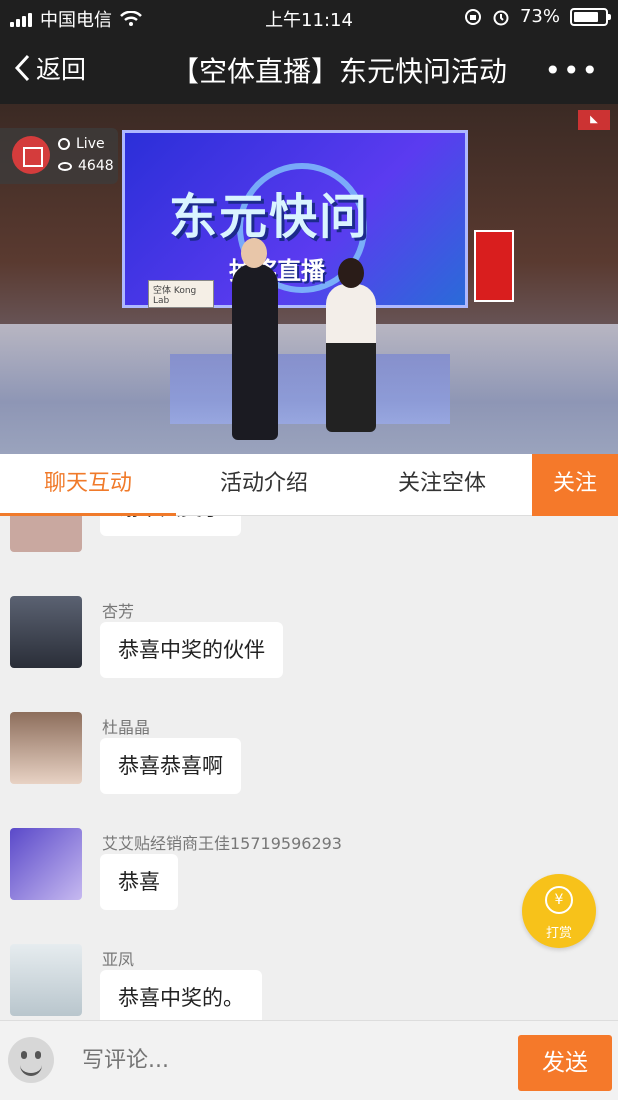  I want to click on corner-logo: ◣, so click(594, 120).